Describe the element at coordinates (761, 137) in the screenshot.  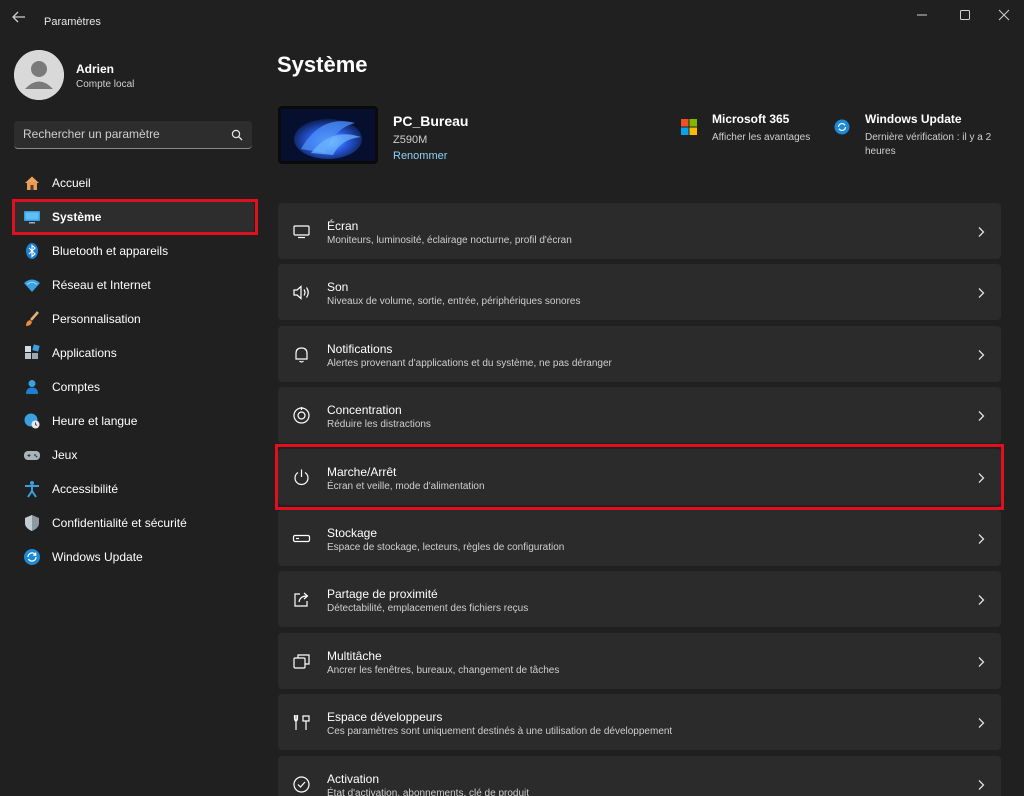
I see `promo-subtitle: Afficher les avantages` at that location.